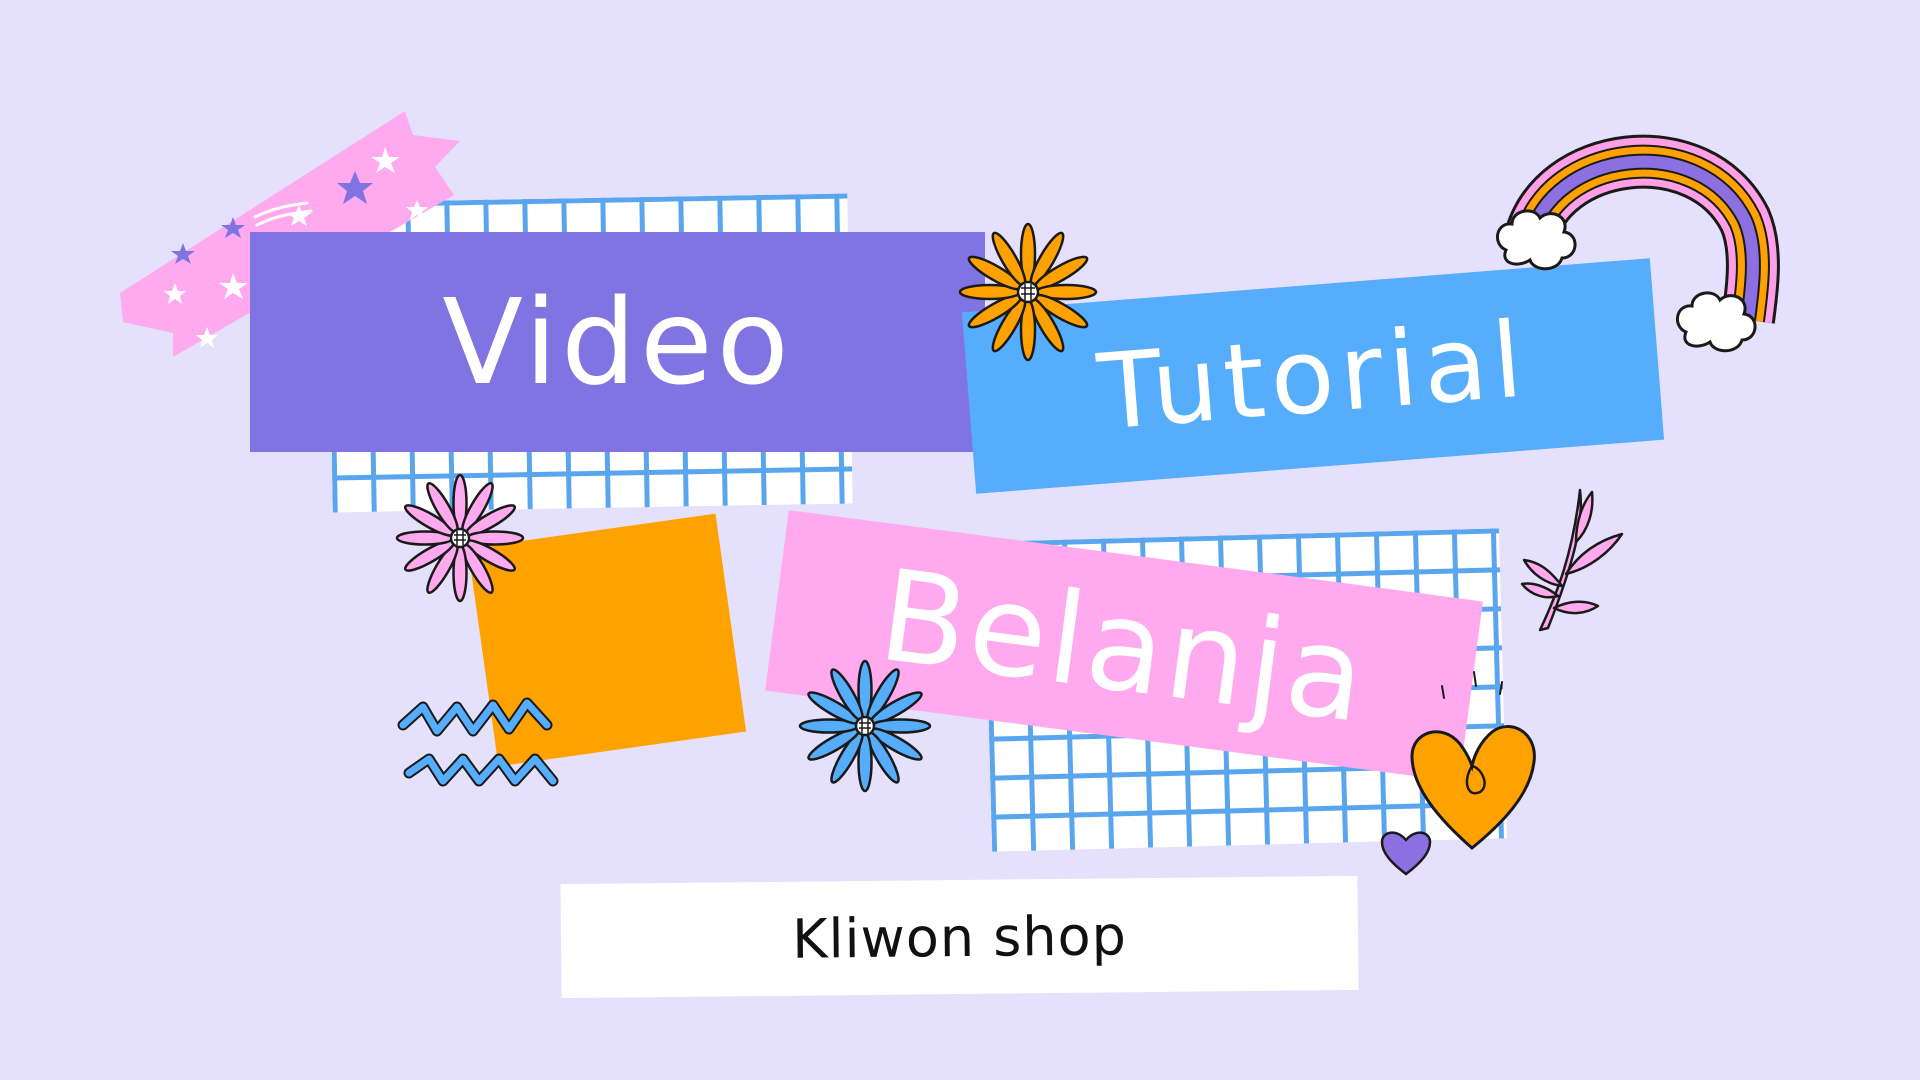 The height and width of the screenshot is (1080, 1920). Describe the element at coordinates (1406, 853) in the screenshot. I see `heart-icon` at that location.